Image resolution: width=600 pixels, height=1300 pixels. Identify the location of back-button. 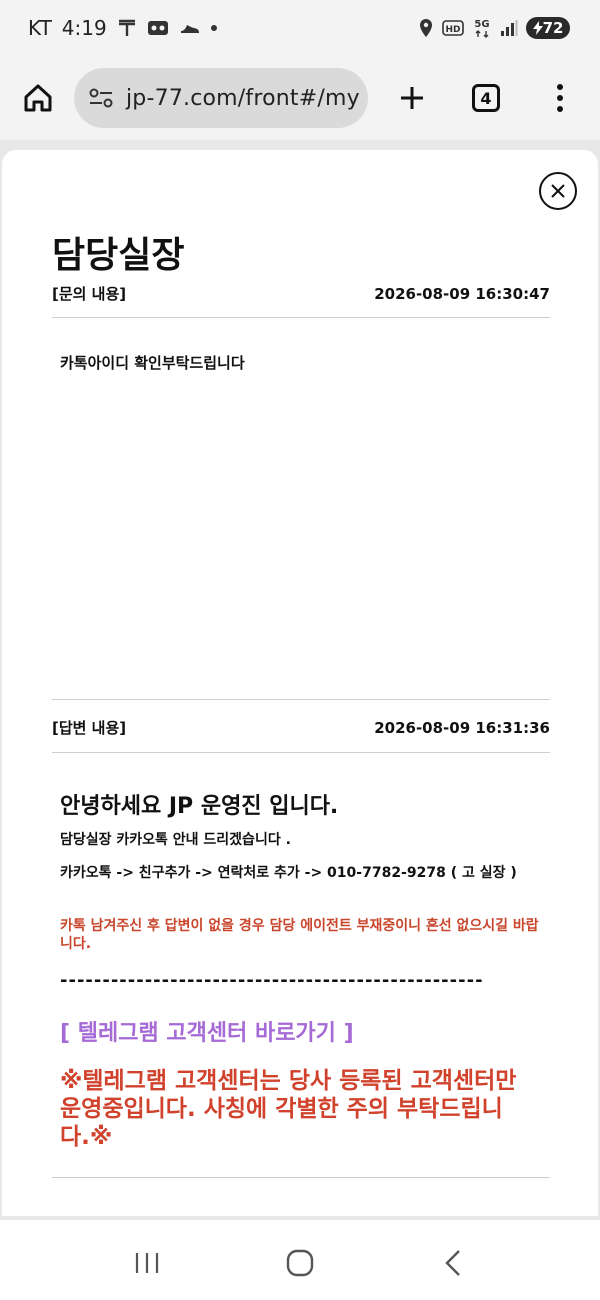
(453, 1263).